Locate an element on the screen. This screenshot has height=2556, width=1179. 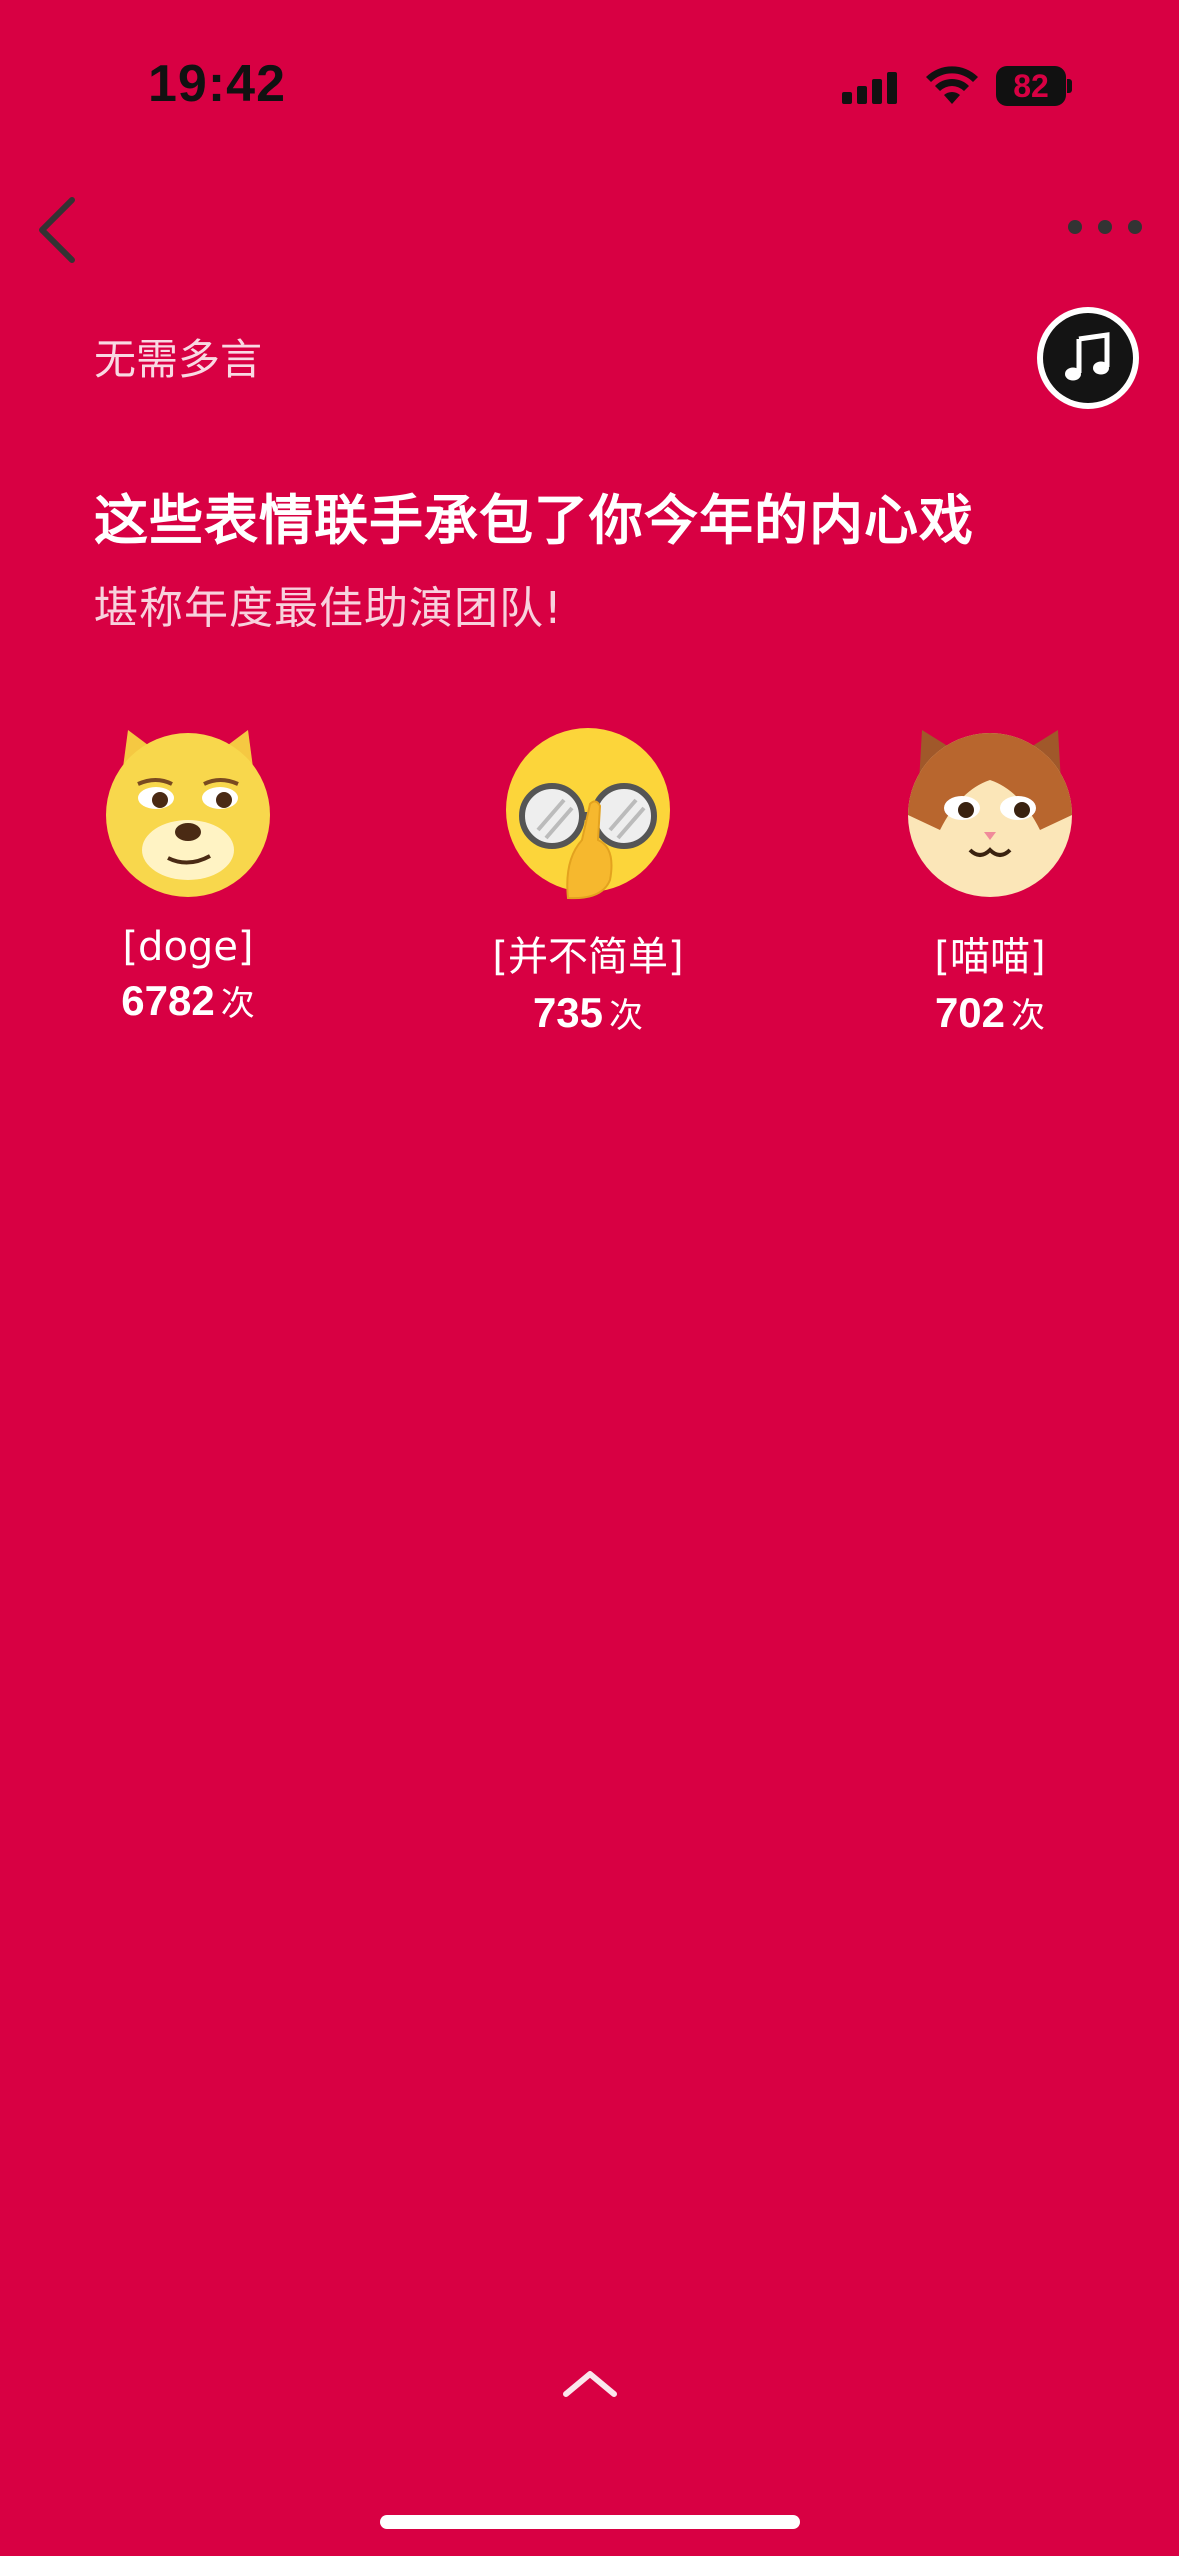
emoji-count-number: 6782 is located at coordinates (168, 1000).